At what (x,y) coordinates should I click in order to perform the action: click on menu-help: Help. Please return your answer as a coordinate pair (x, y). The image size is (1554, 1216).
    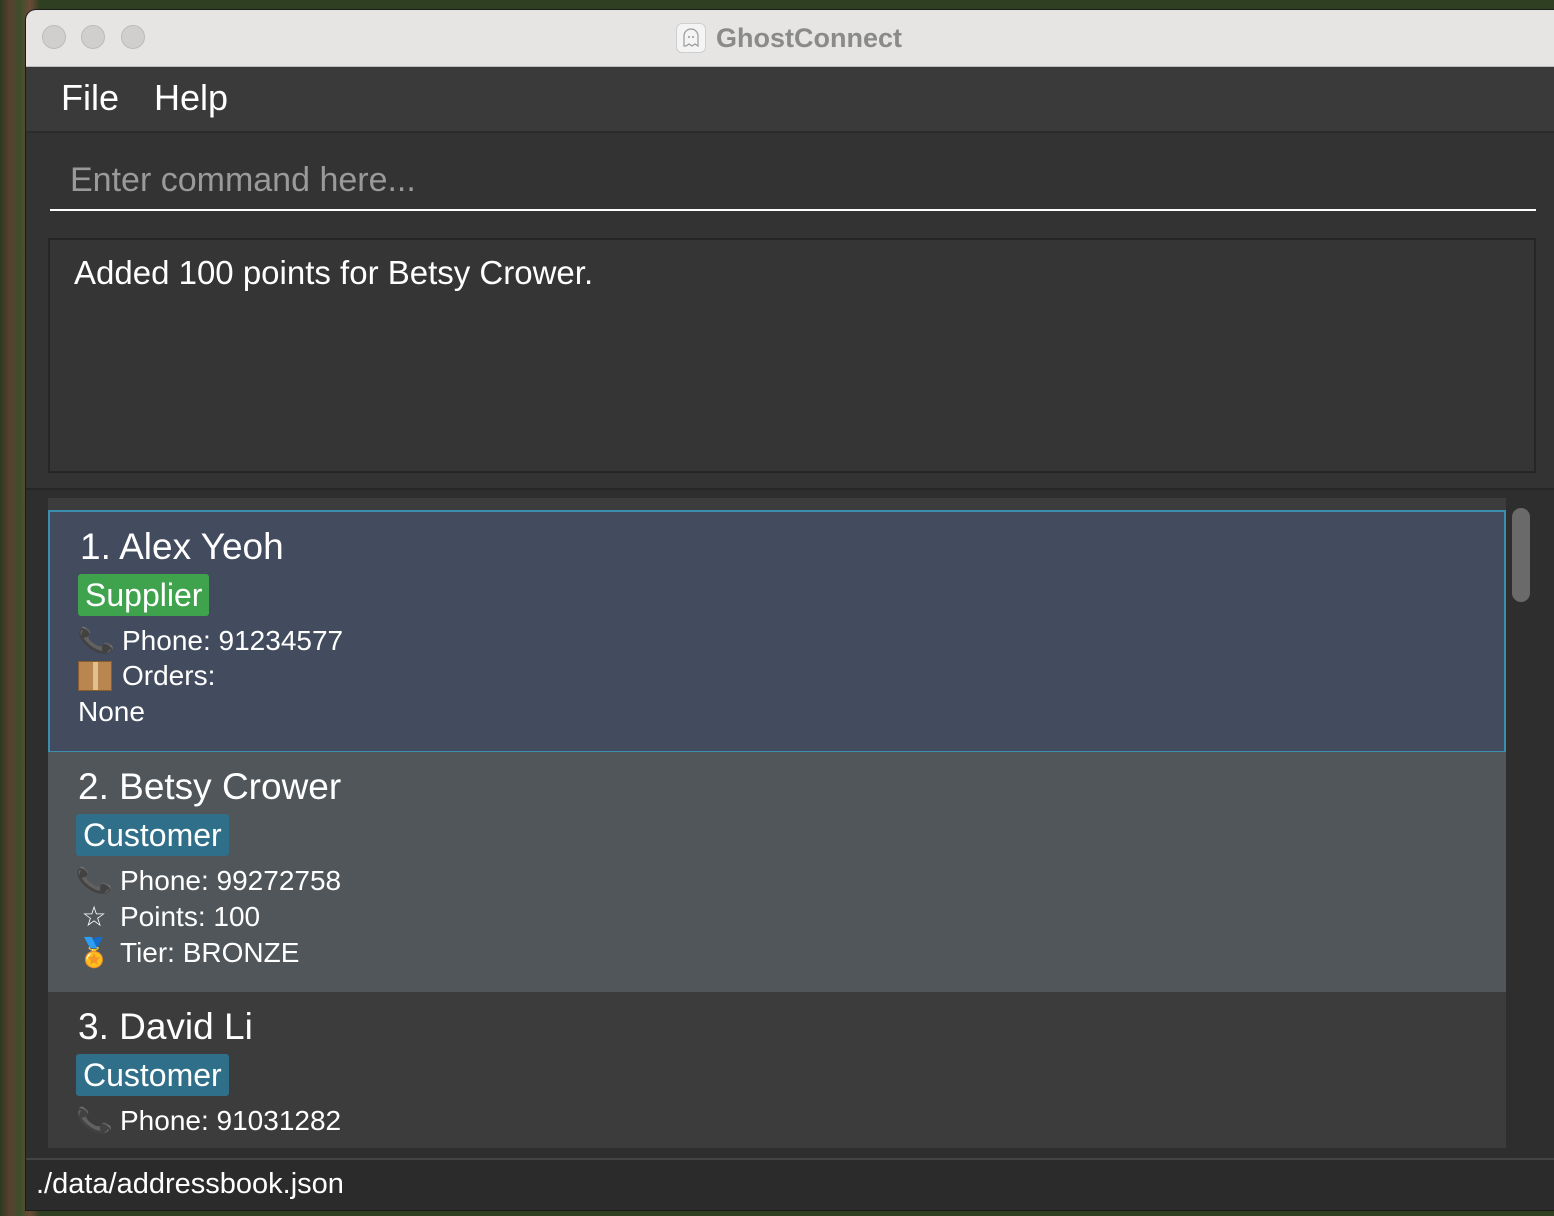
    Looking at the image, I should click on (191, 98).